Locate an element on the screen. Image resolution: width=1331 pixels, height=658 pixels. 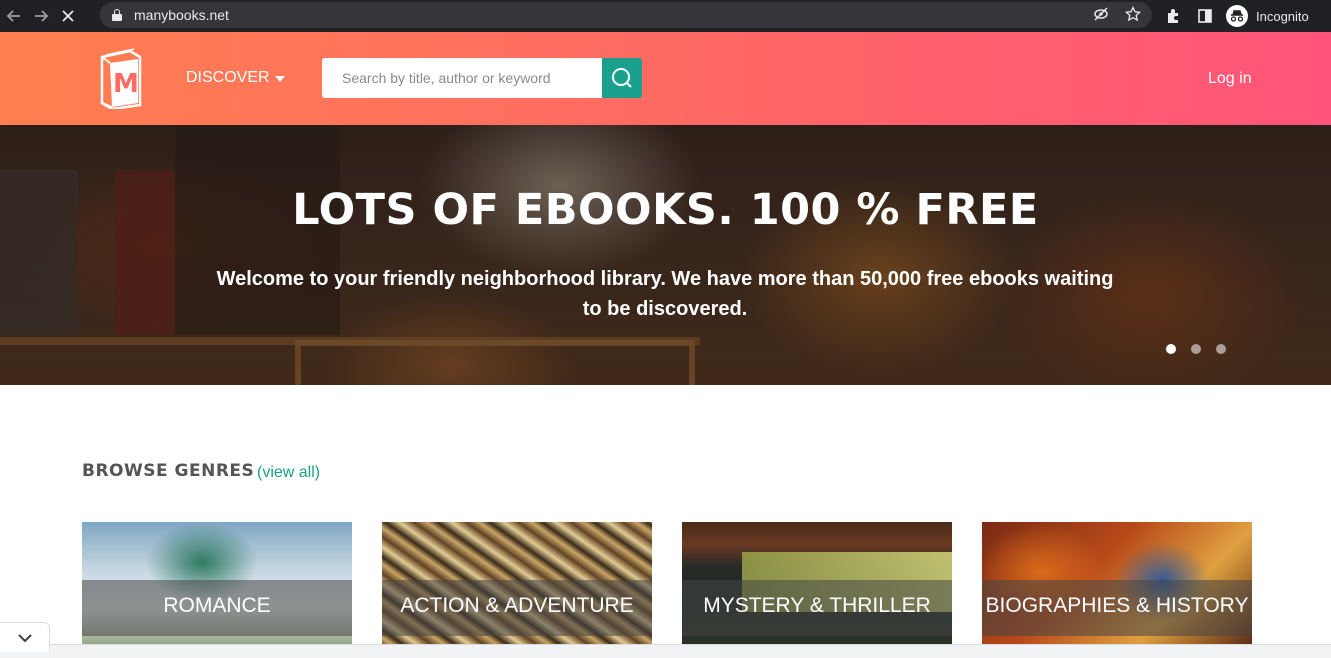
genre-label: BIOGRAPHIES & HISTORY is located at coordinates (1117, 605).